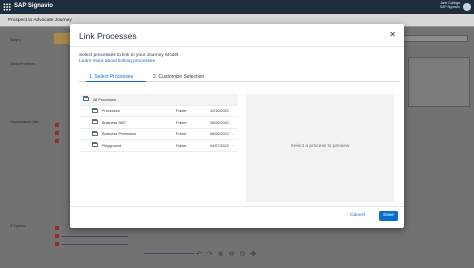 This screenshot has width=474, height=268. I want to click on preview-panel: Select a process to preview, so click(320, 148).